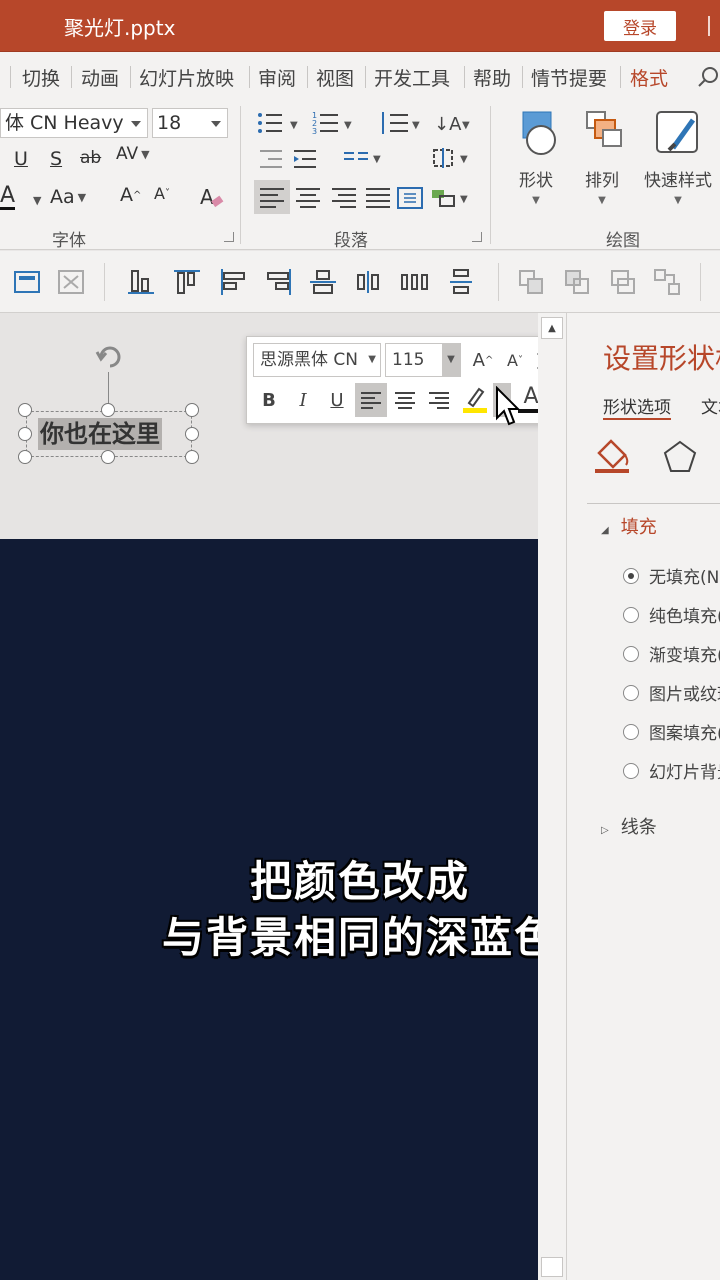 The height and width of the screenshot is (1280, 720). Describe the element at coordinates (569, 77) in the screenshot. I see `tab-storyboarding: 情节提要` at that location.